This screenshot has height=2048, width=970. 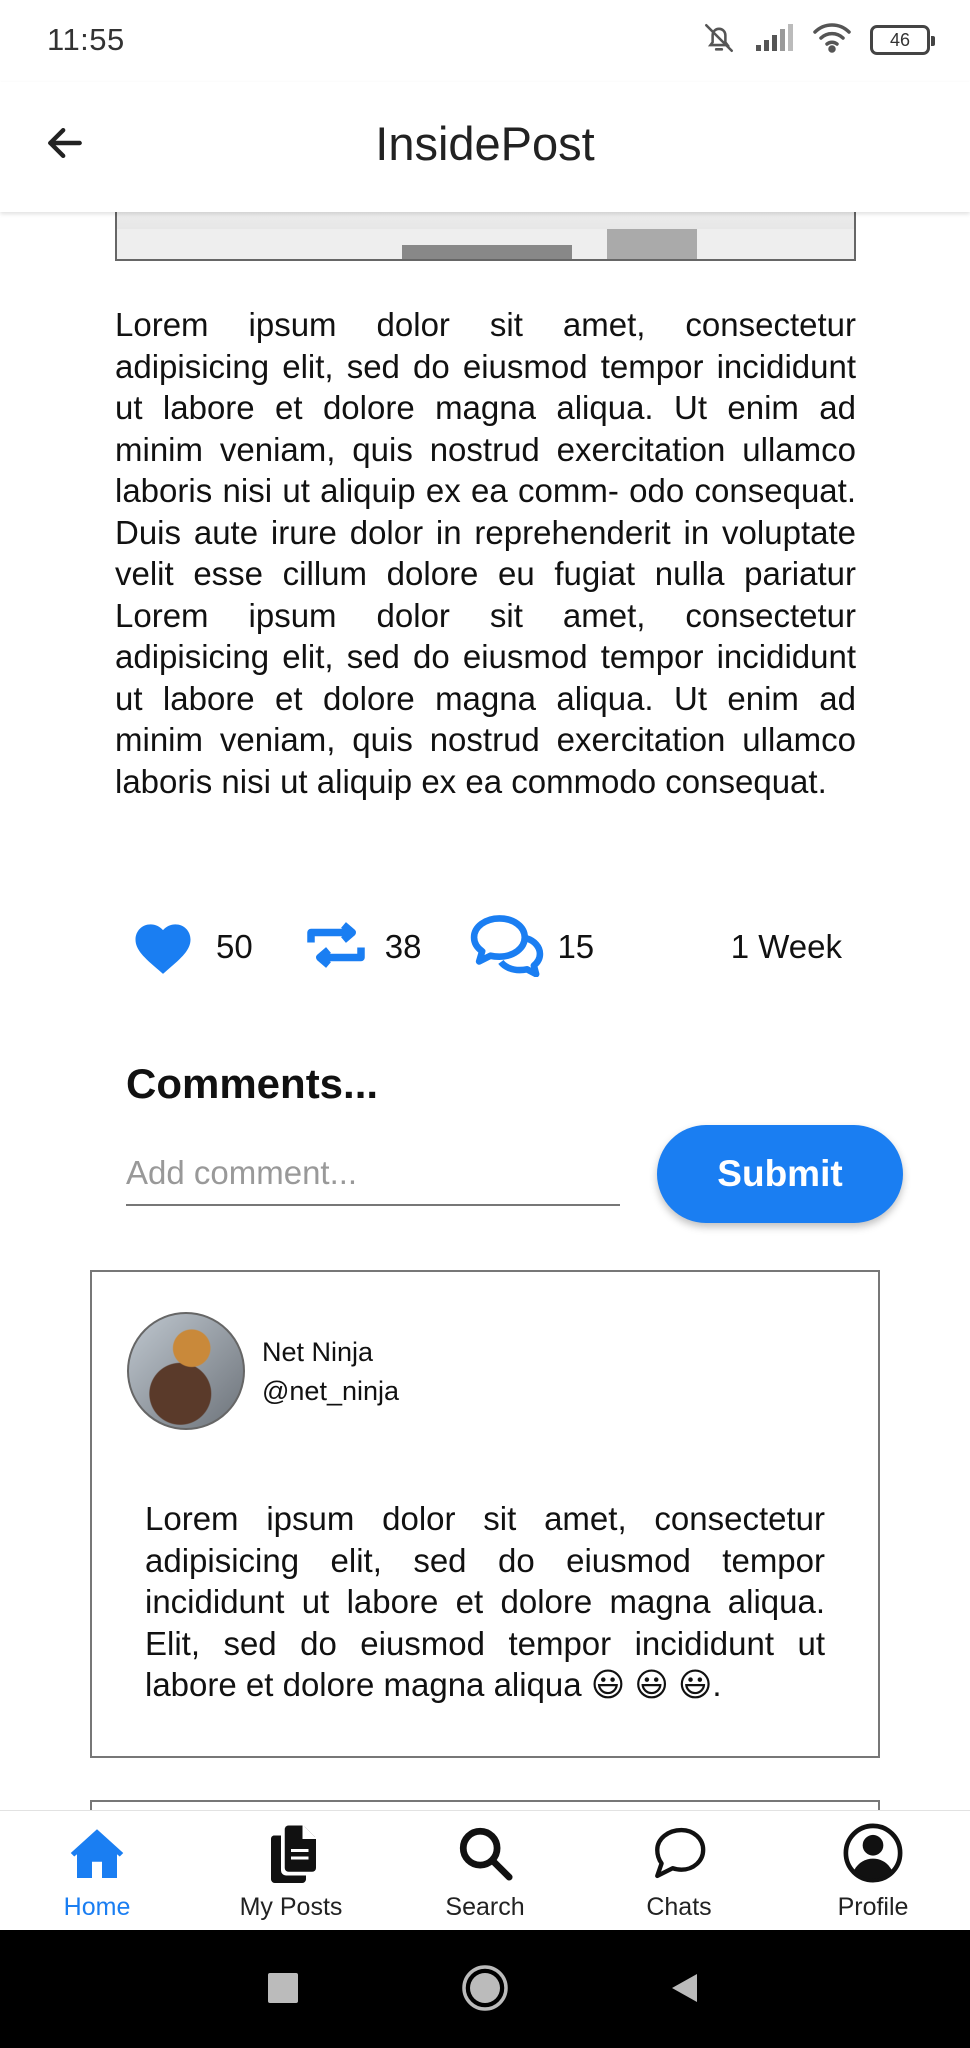 I want to click on status-time: 11:55, so click(x=86, y=39).